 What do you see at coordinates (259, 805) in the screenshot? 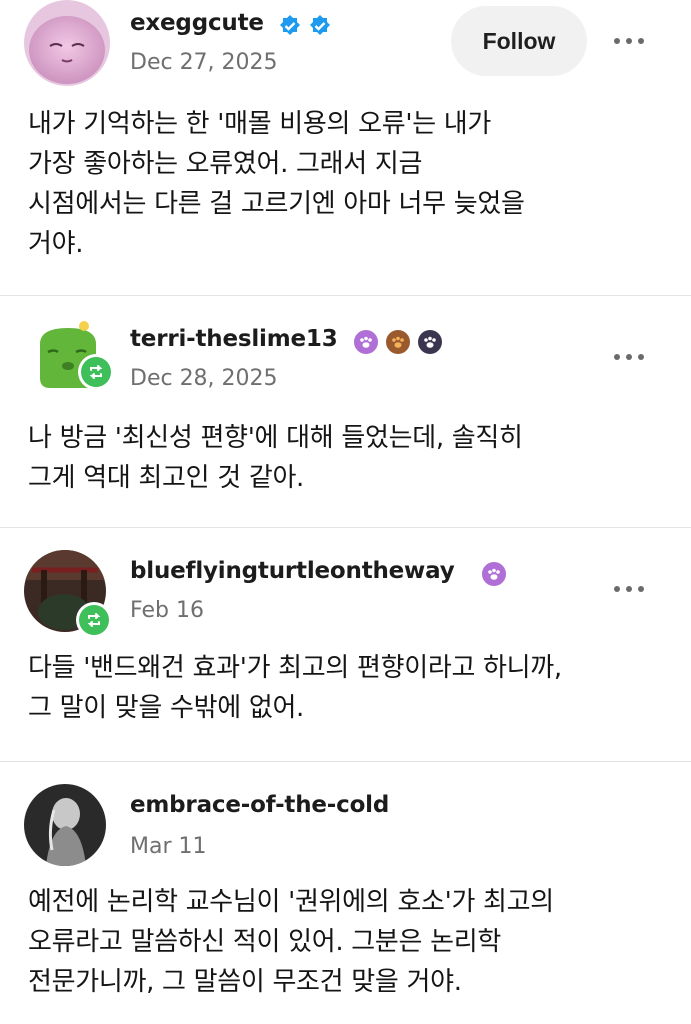
I see `username: embrace-of-the-cold` at bounding box center [259, 805].